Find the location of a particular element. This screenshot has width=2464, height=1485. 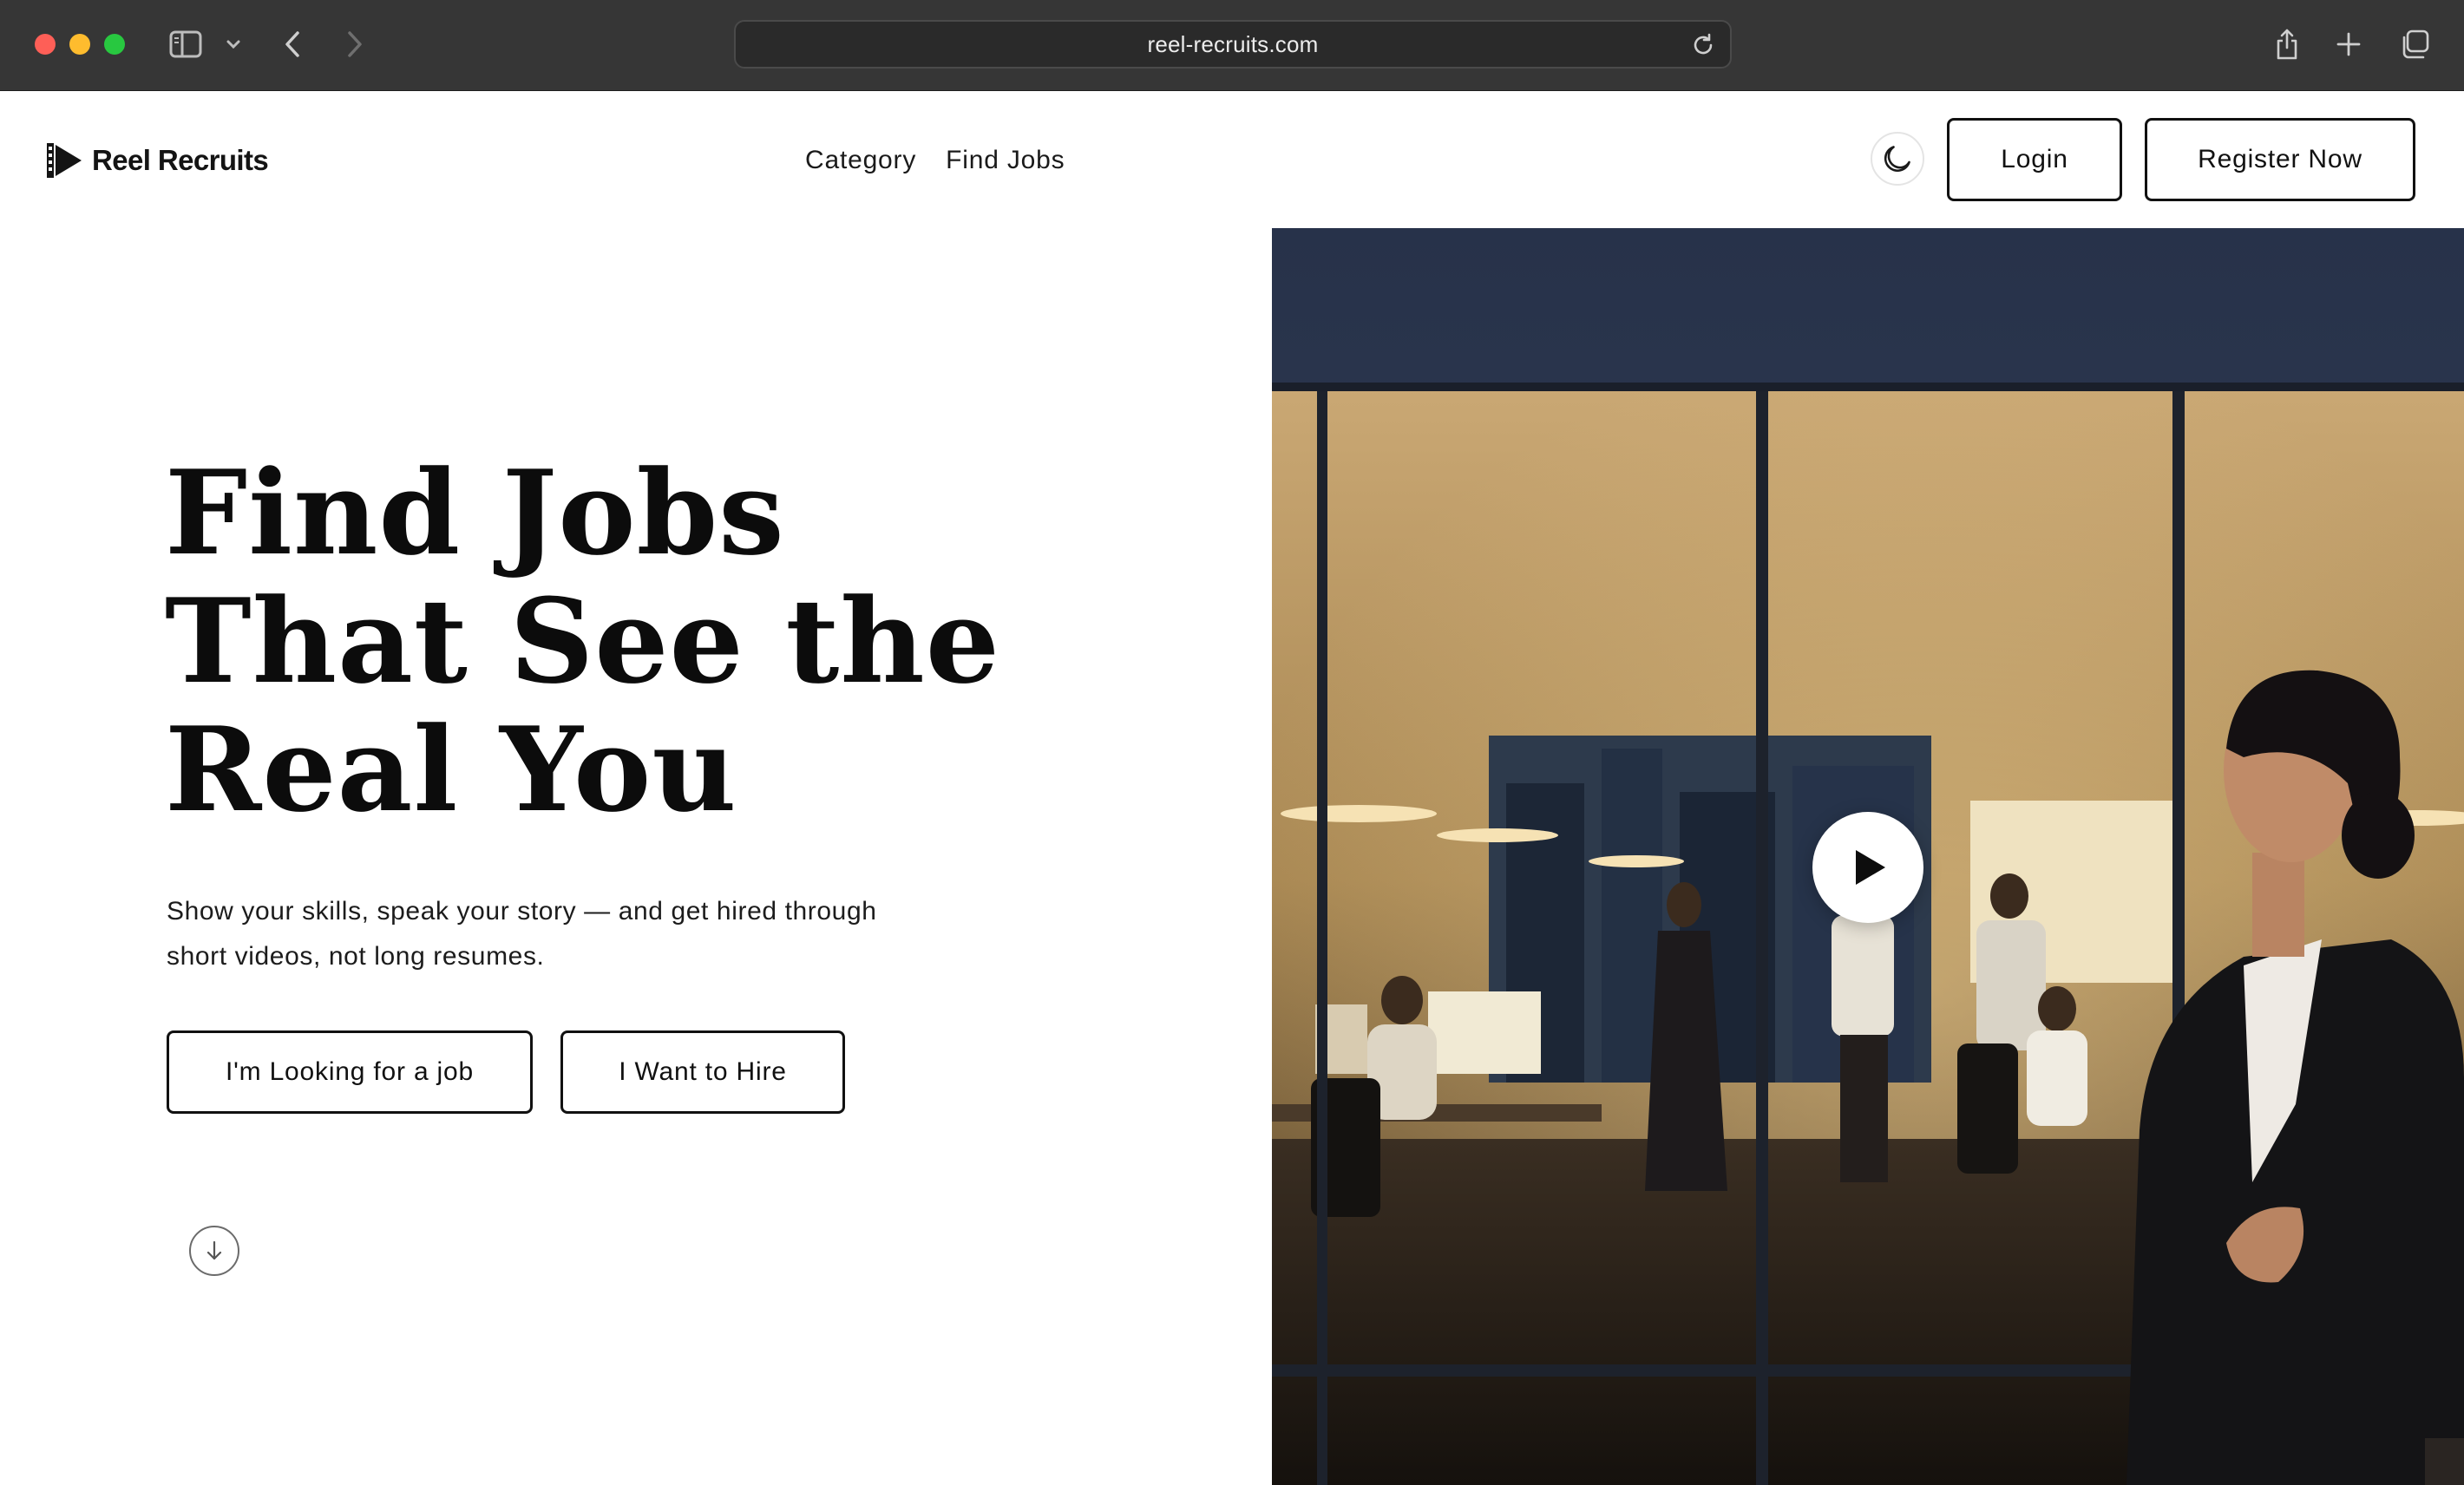

moon-icon is located at coordinates (1897, 159).